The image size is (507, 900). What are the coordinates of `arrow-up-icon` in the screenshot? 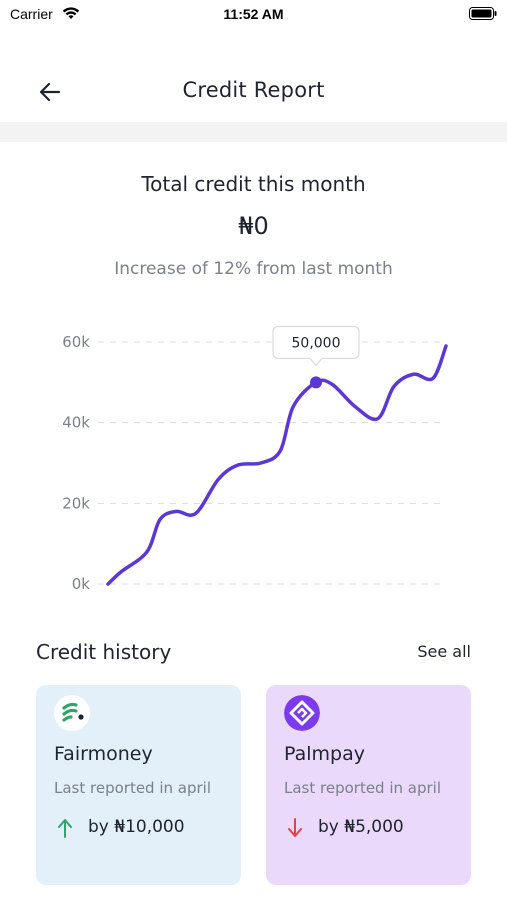 It's located at (65, 828).